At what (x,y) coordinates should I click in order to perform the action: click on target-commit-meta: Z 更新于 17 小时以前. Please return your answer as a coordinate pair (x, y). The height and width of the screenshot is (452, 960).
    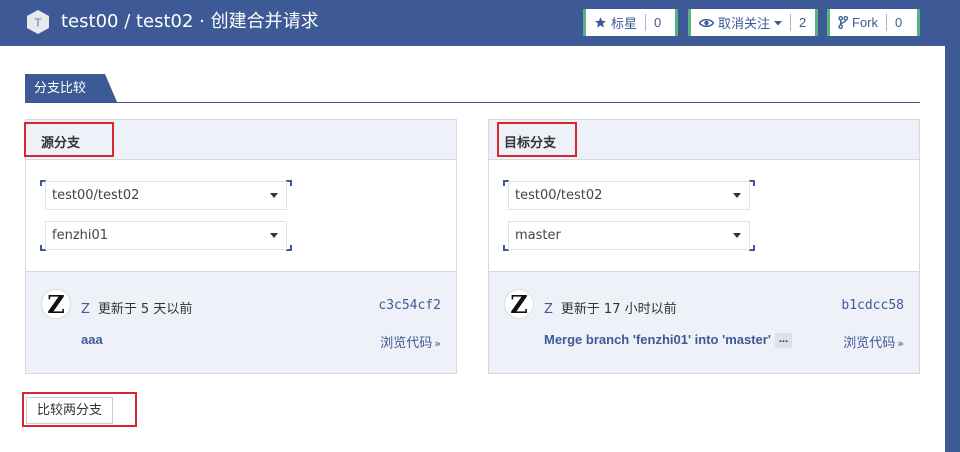
    Looking at the image, I should click on (610, 307).